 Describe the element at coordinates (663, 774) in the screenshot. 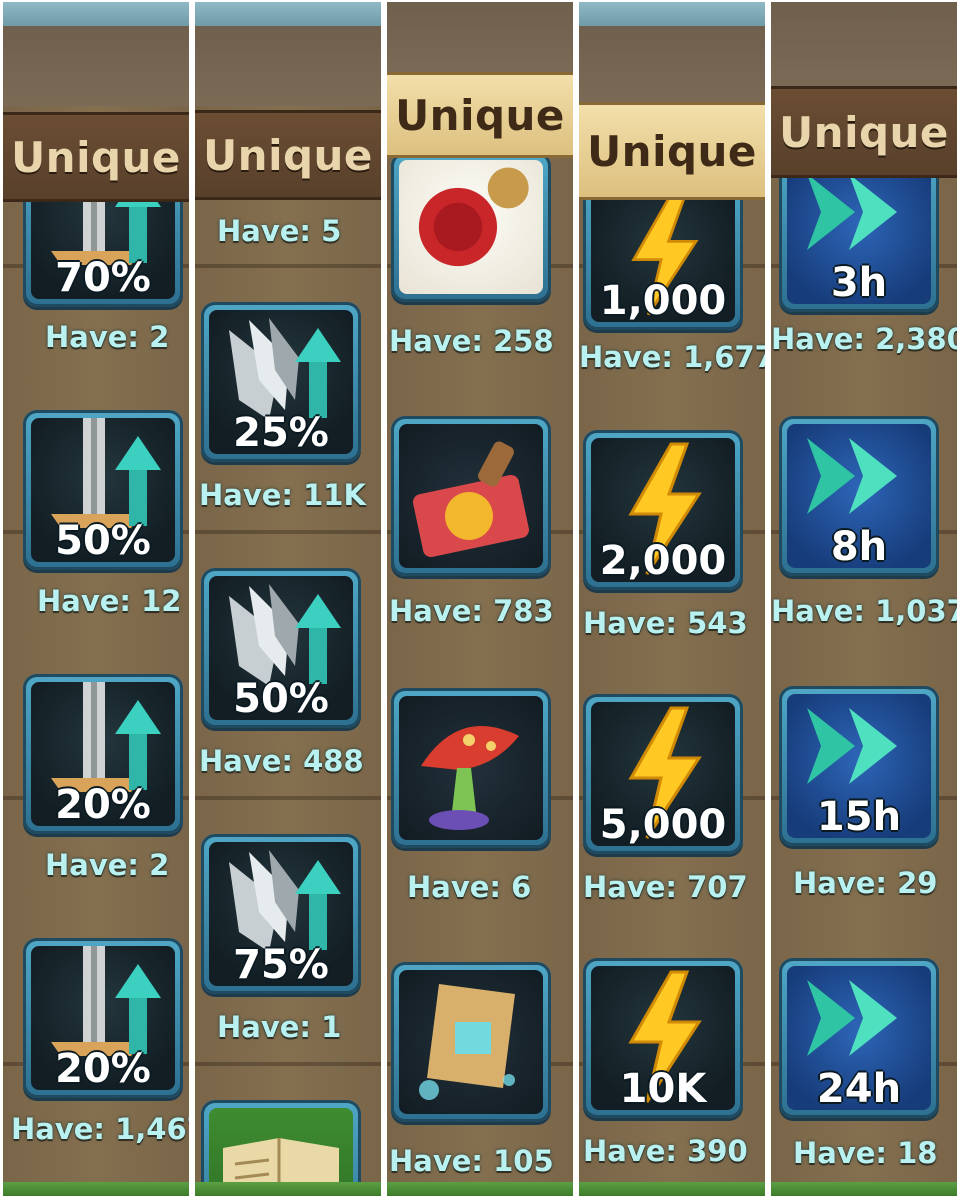

I see `item-slot: 5,000` at that location.